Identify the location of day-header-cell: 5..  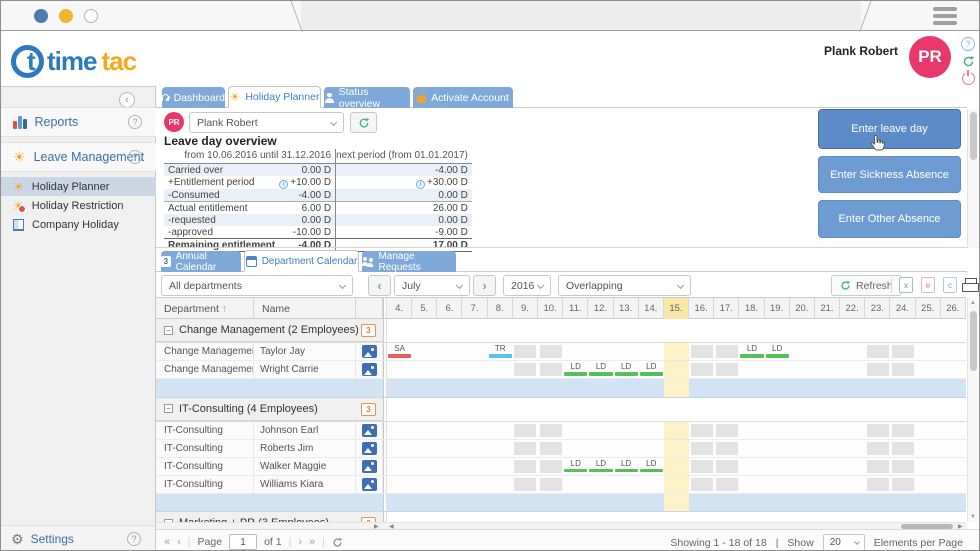
(425, 308).